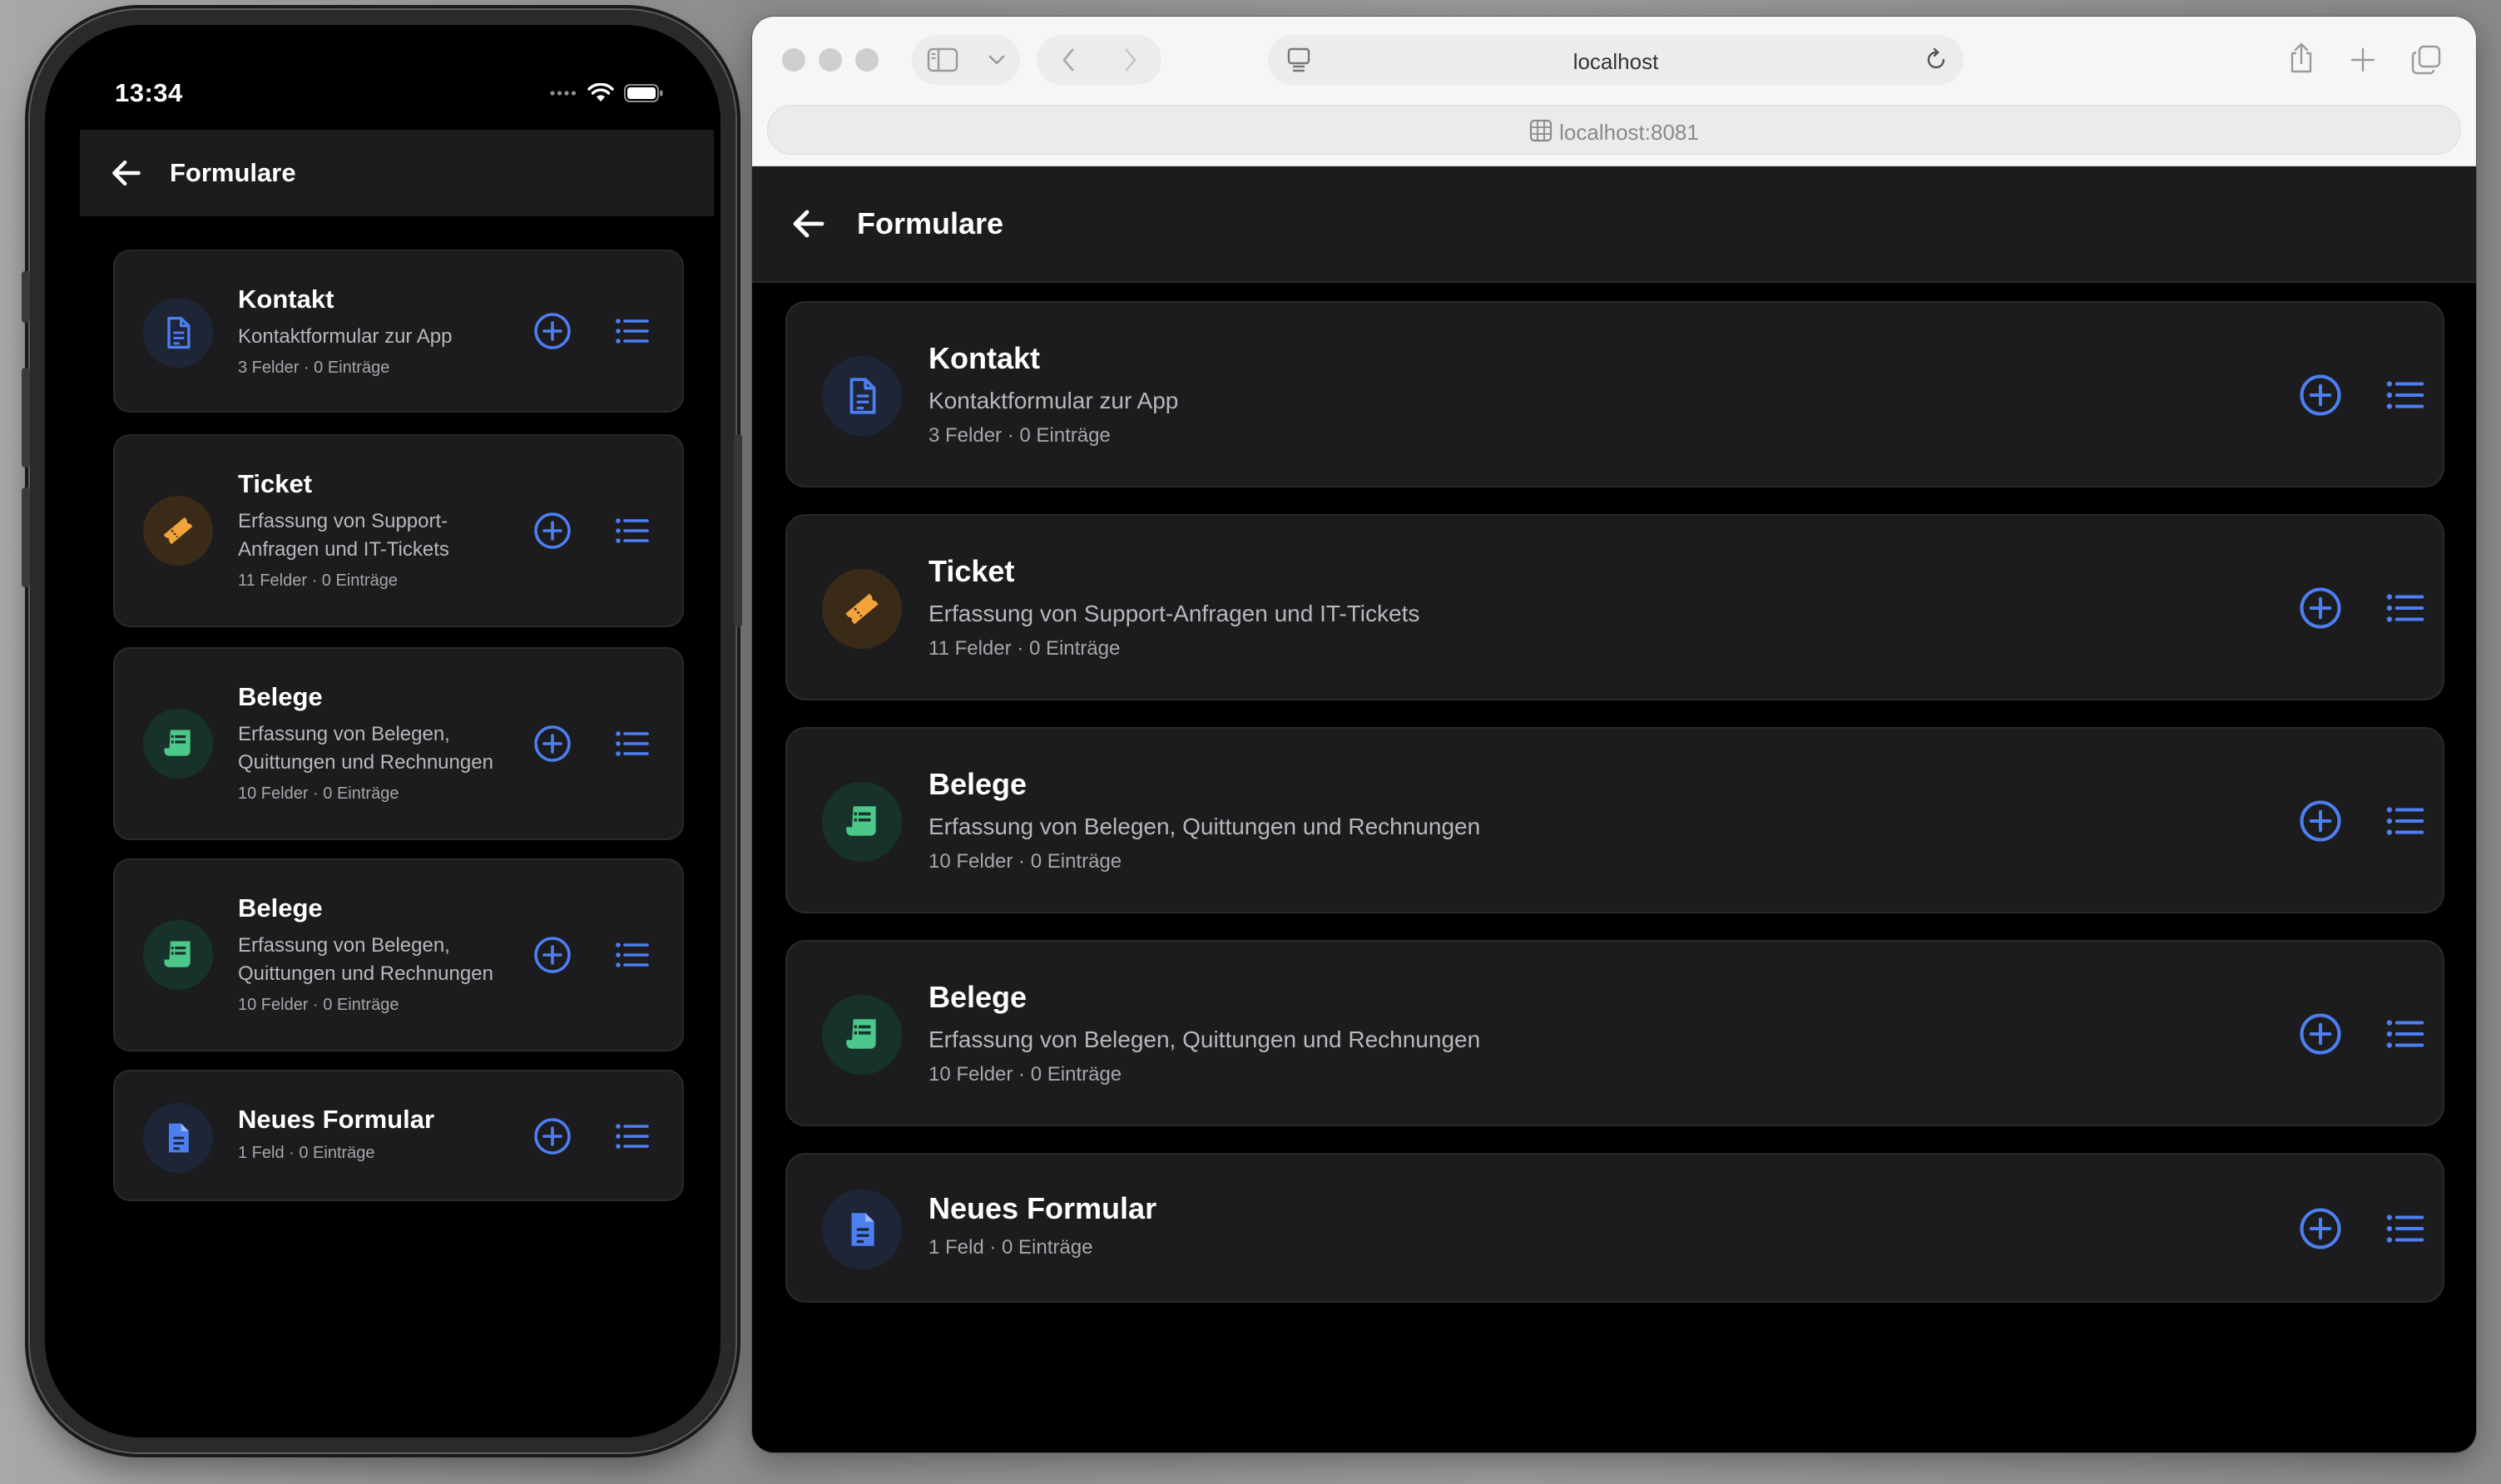  Describe the element at coordinates (1011, 1247) in the screenshot. I see `form-meta: 1 Feld · 0 Einträge` at that location.